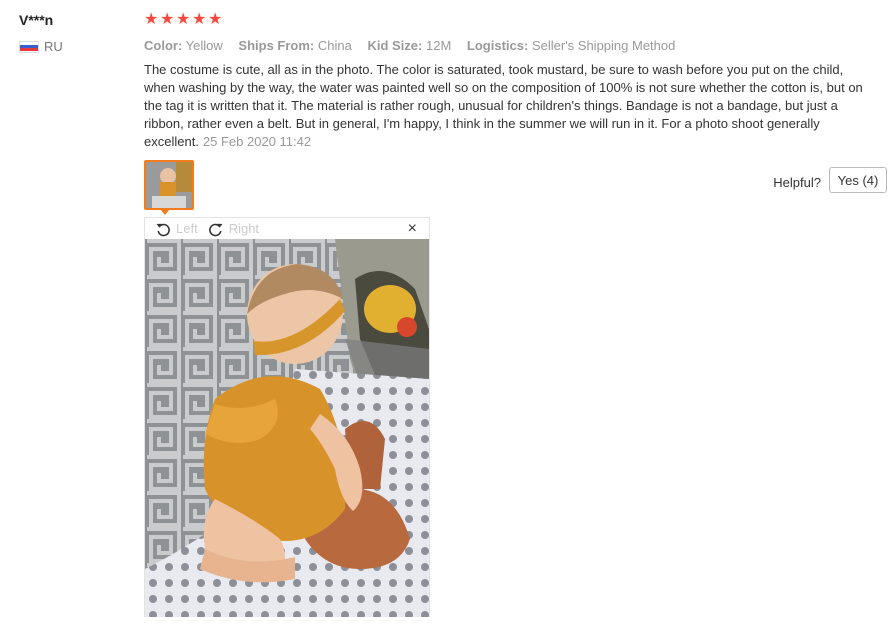 The width and height of the screenshot is (893, 635). I want to click on rotate-right-button: Right, so click(233, 229).